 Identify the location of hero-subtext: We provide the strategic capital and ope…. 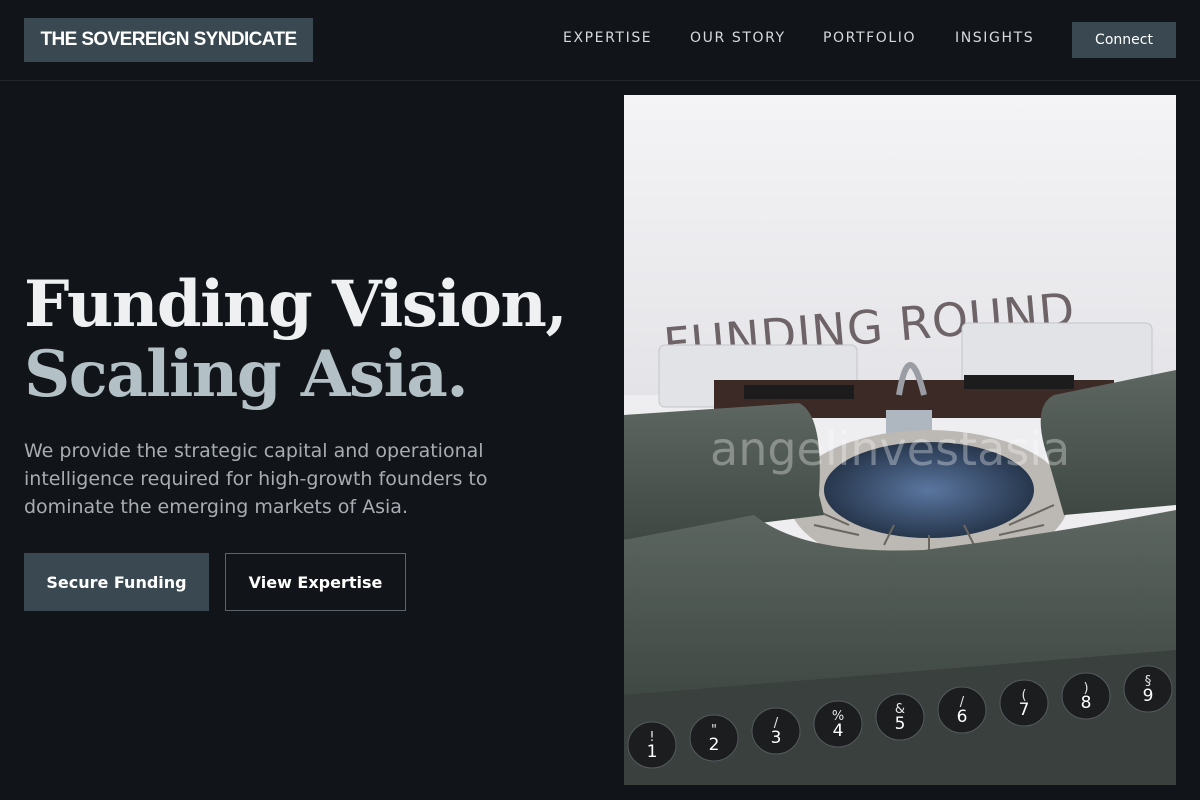
(256, 479).